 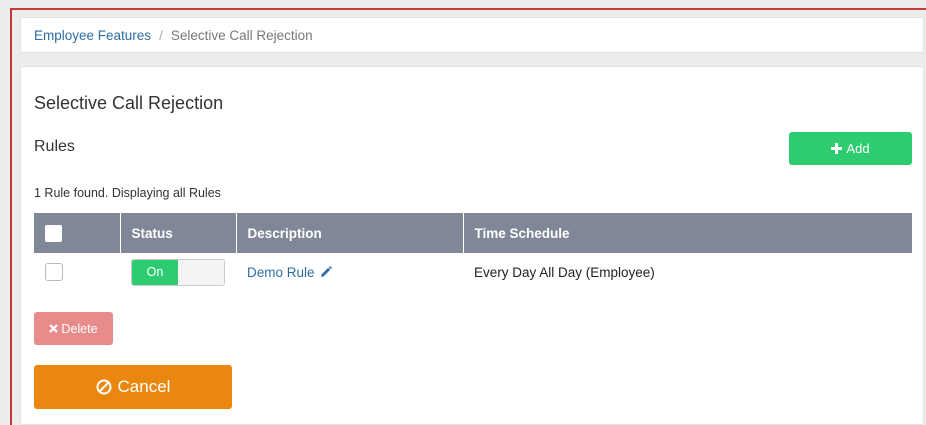 What do you see at coordinates (104, 387) in the screenshot?
I see `ban-icon` at bounding box center [104, 387].